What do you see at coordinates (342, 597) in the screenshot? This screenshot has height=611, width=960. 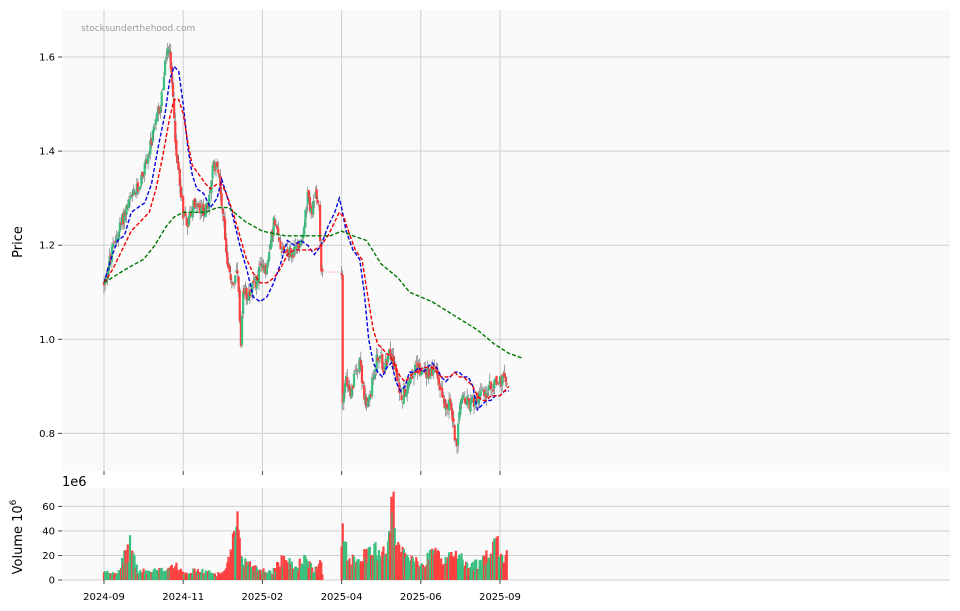 I see `x-tick-label: 2025-04` at bounding box center [342, 597].